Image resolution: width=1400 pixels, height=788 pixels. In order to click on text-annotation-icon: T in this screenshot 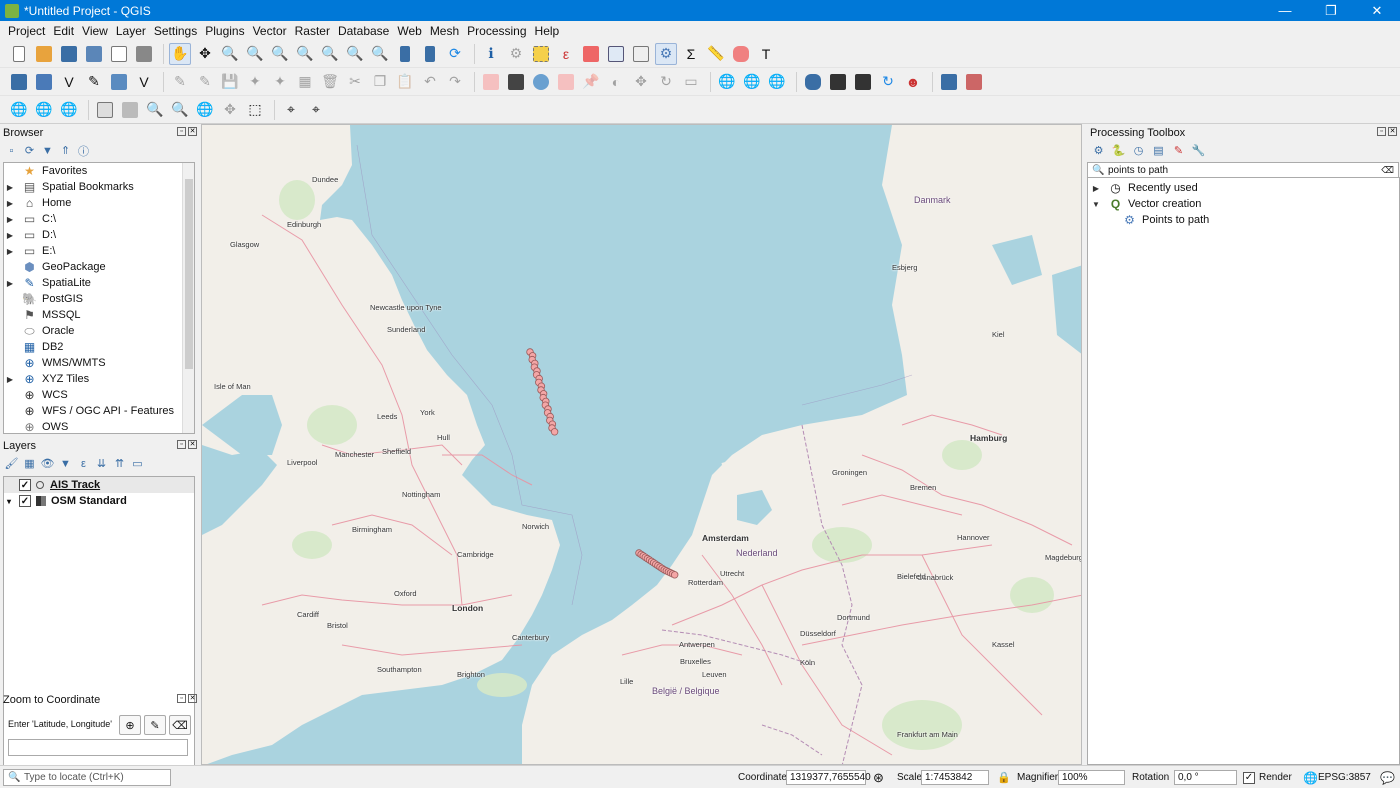, I will do `click(766, 54)`.